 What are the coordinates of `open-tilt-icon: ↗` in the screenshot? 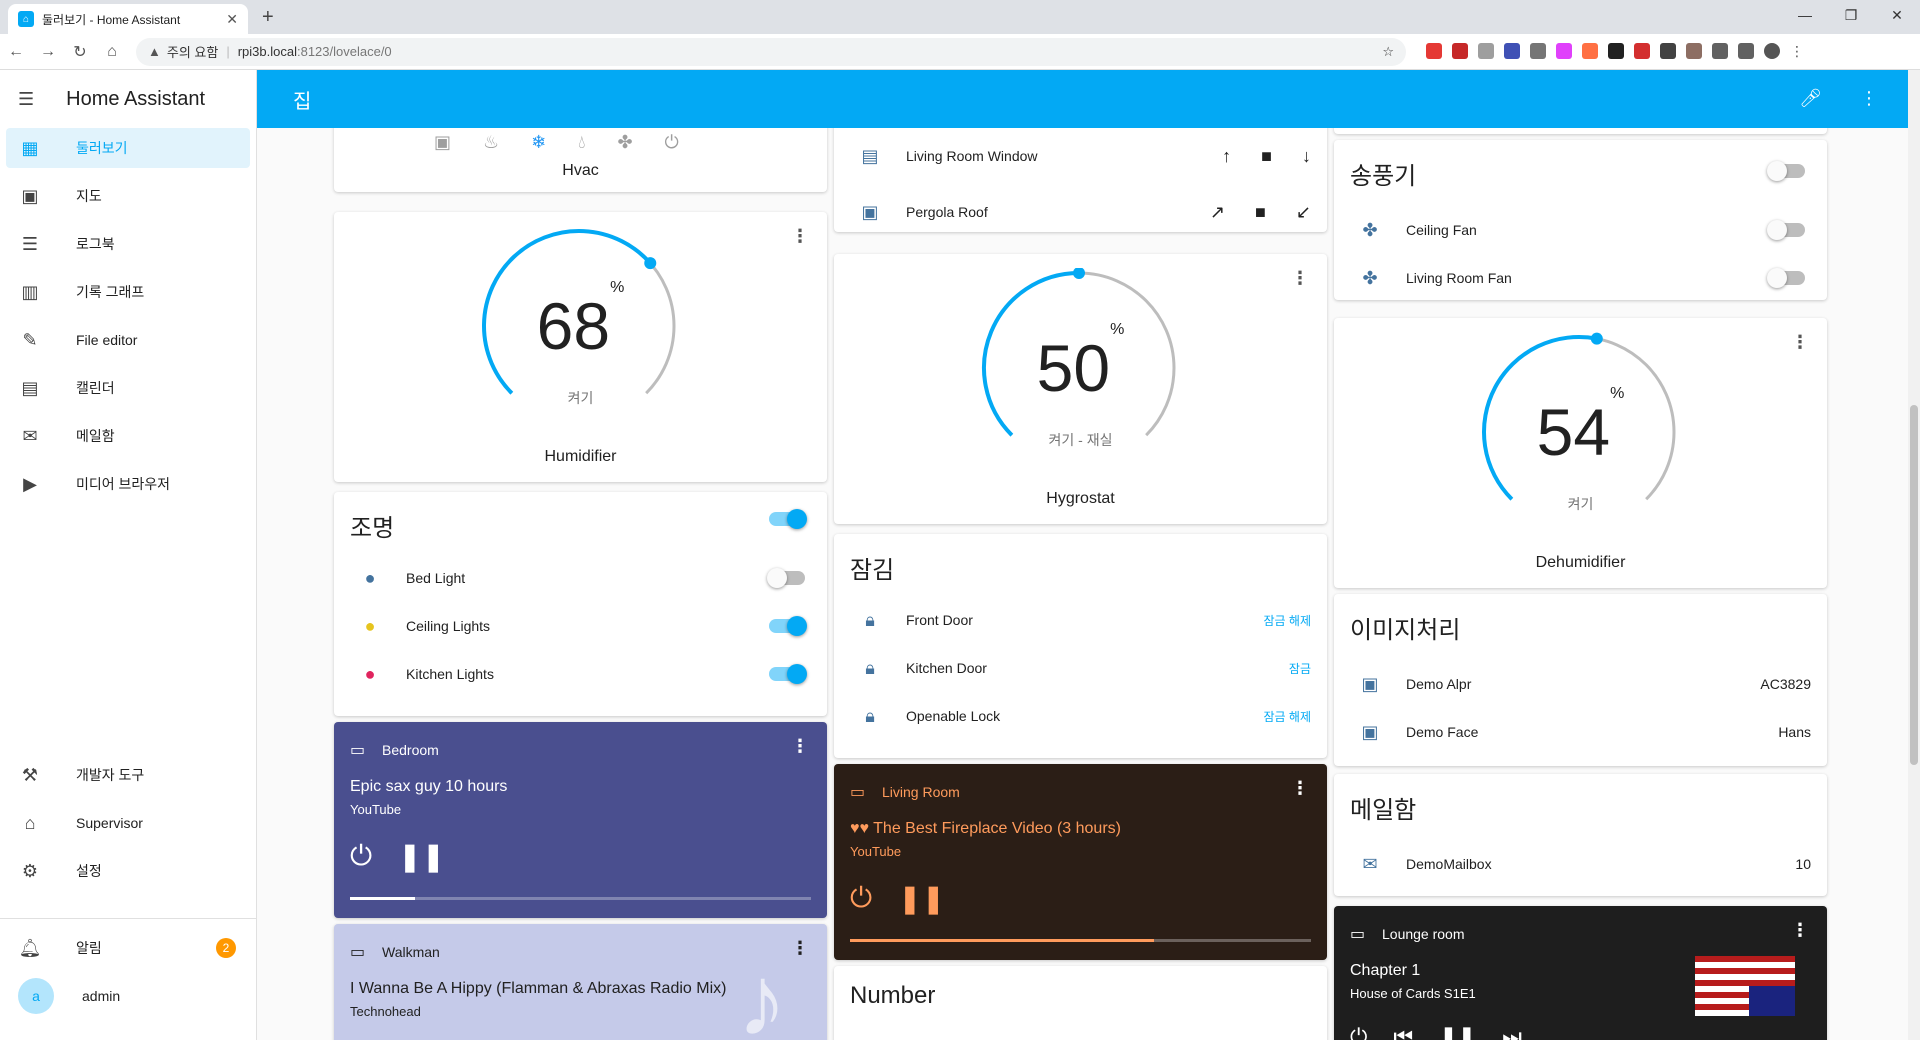 It's located at (1217, 212).